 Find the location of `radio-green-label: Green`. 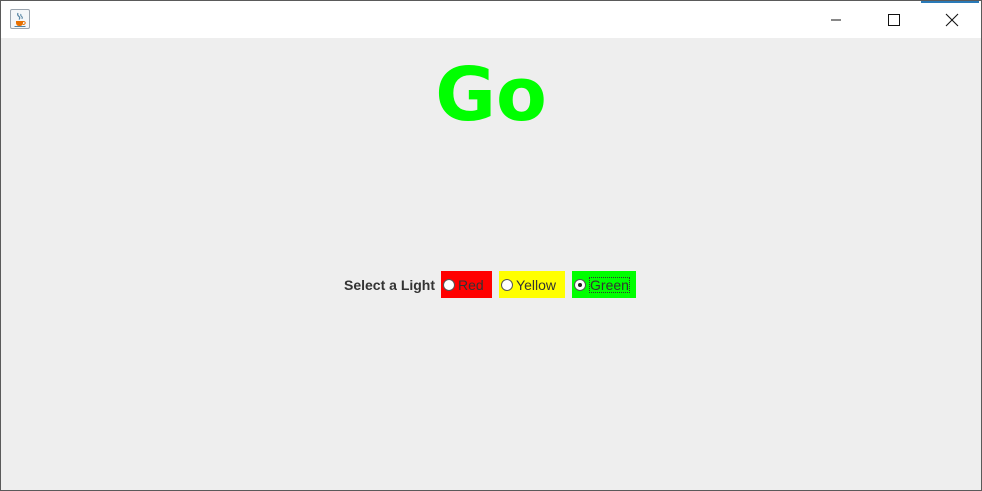

radio-green-label: Green is located at coordinates (609, 284).